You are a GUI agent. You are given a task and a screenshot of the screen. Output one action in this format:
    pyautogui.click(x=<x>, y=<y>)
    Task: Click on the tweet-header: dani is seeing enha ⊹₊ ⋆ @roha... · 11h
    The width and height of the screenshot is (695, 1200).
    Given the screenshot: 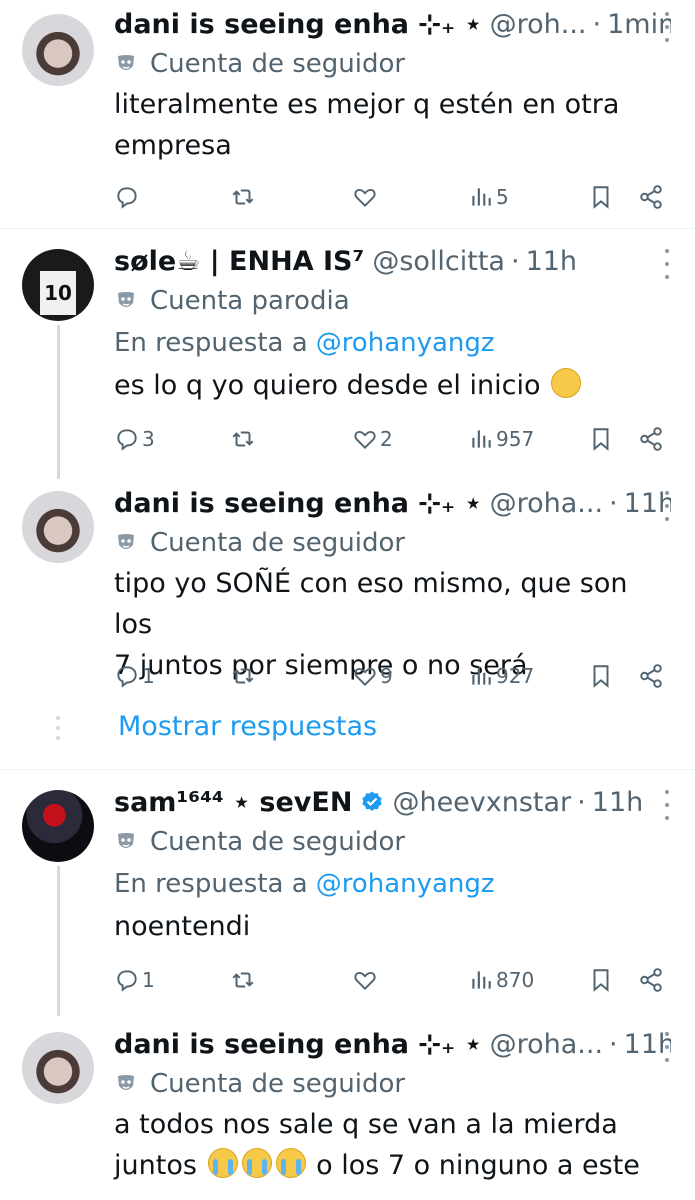 What is the action you would take?
    pyautogui.click(x=392, y=1044)
    